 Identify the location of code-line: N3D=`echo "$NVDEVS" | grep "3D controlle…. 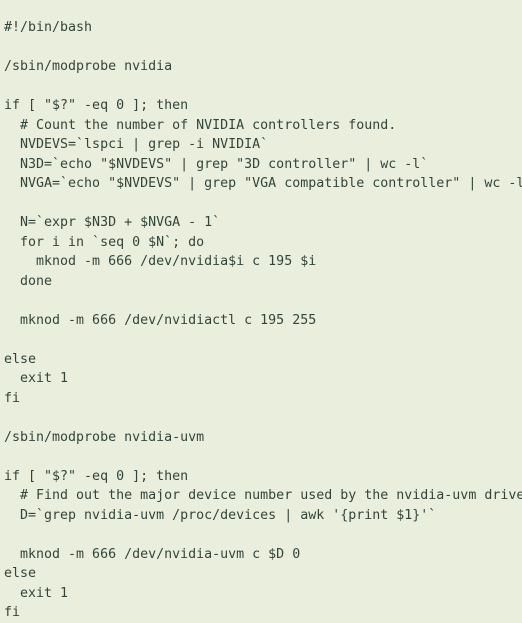
(216, 164).